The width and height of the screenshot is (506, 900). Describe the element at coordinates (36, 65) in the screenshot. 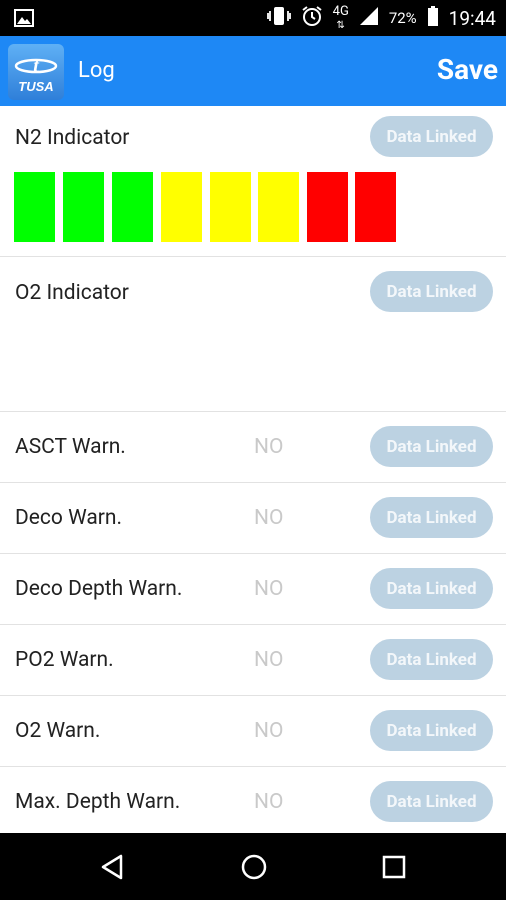

I see `logo-swoosh-icon: t` at that location.